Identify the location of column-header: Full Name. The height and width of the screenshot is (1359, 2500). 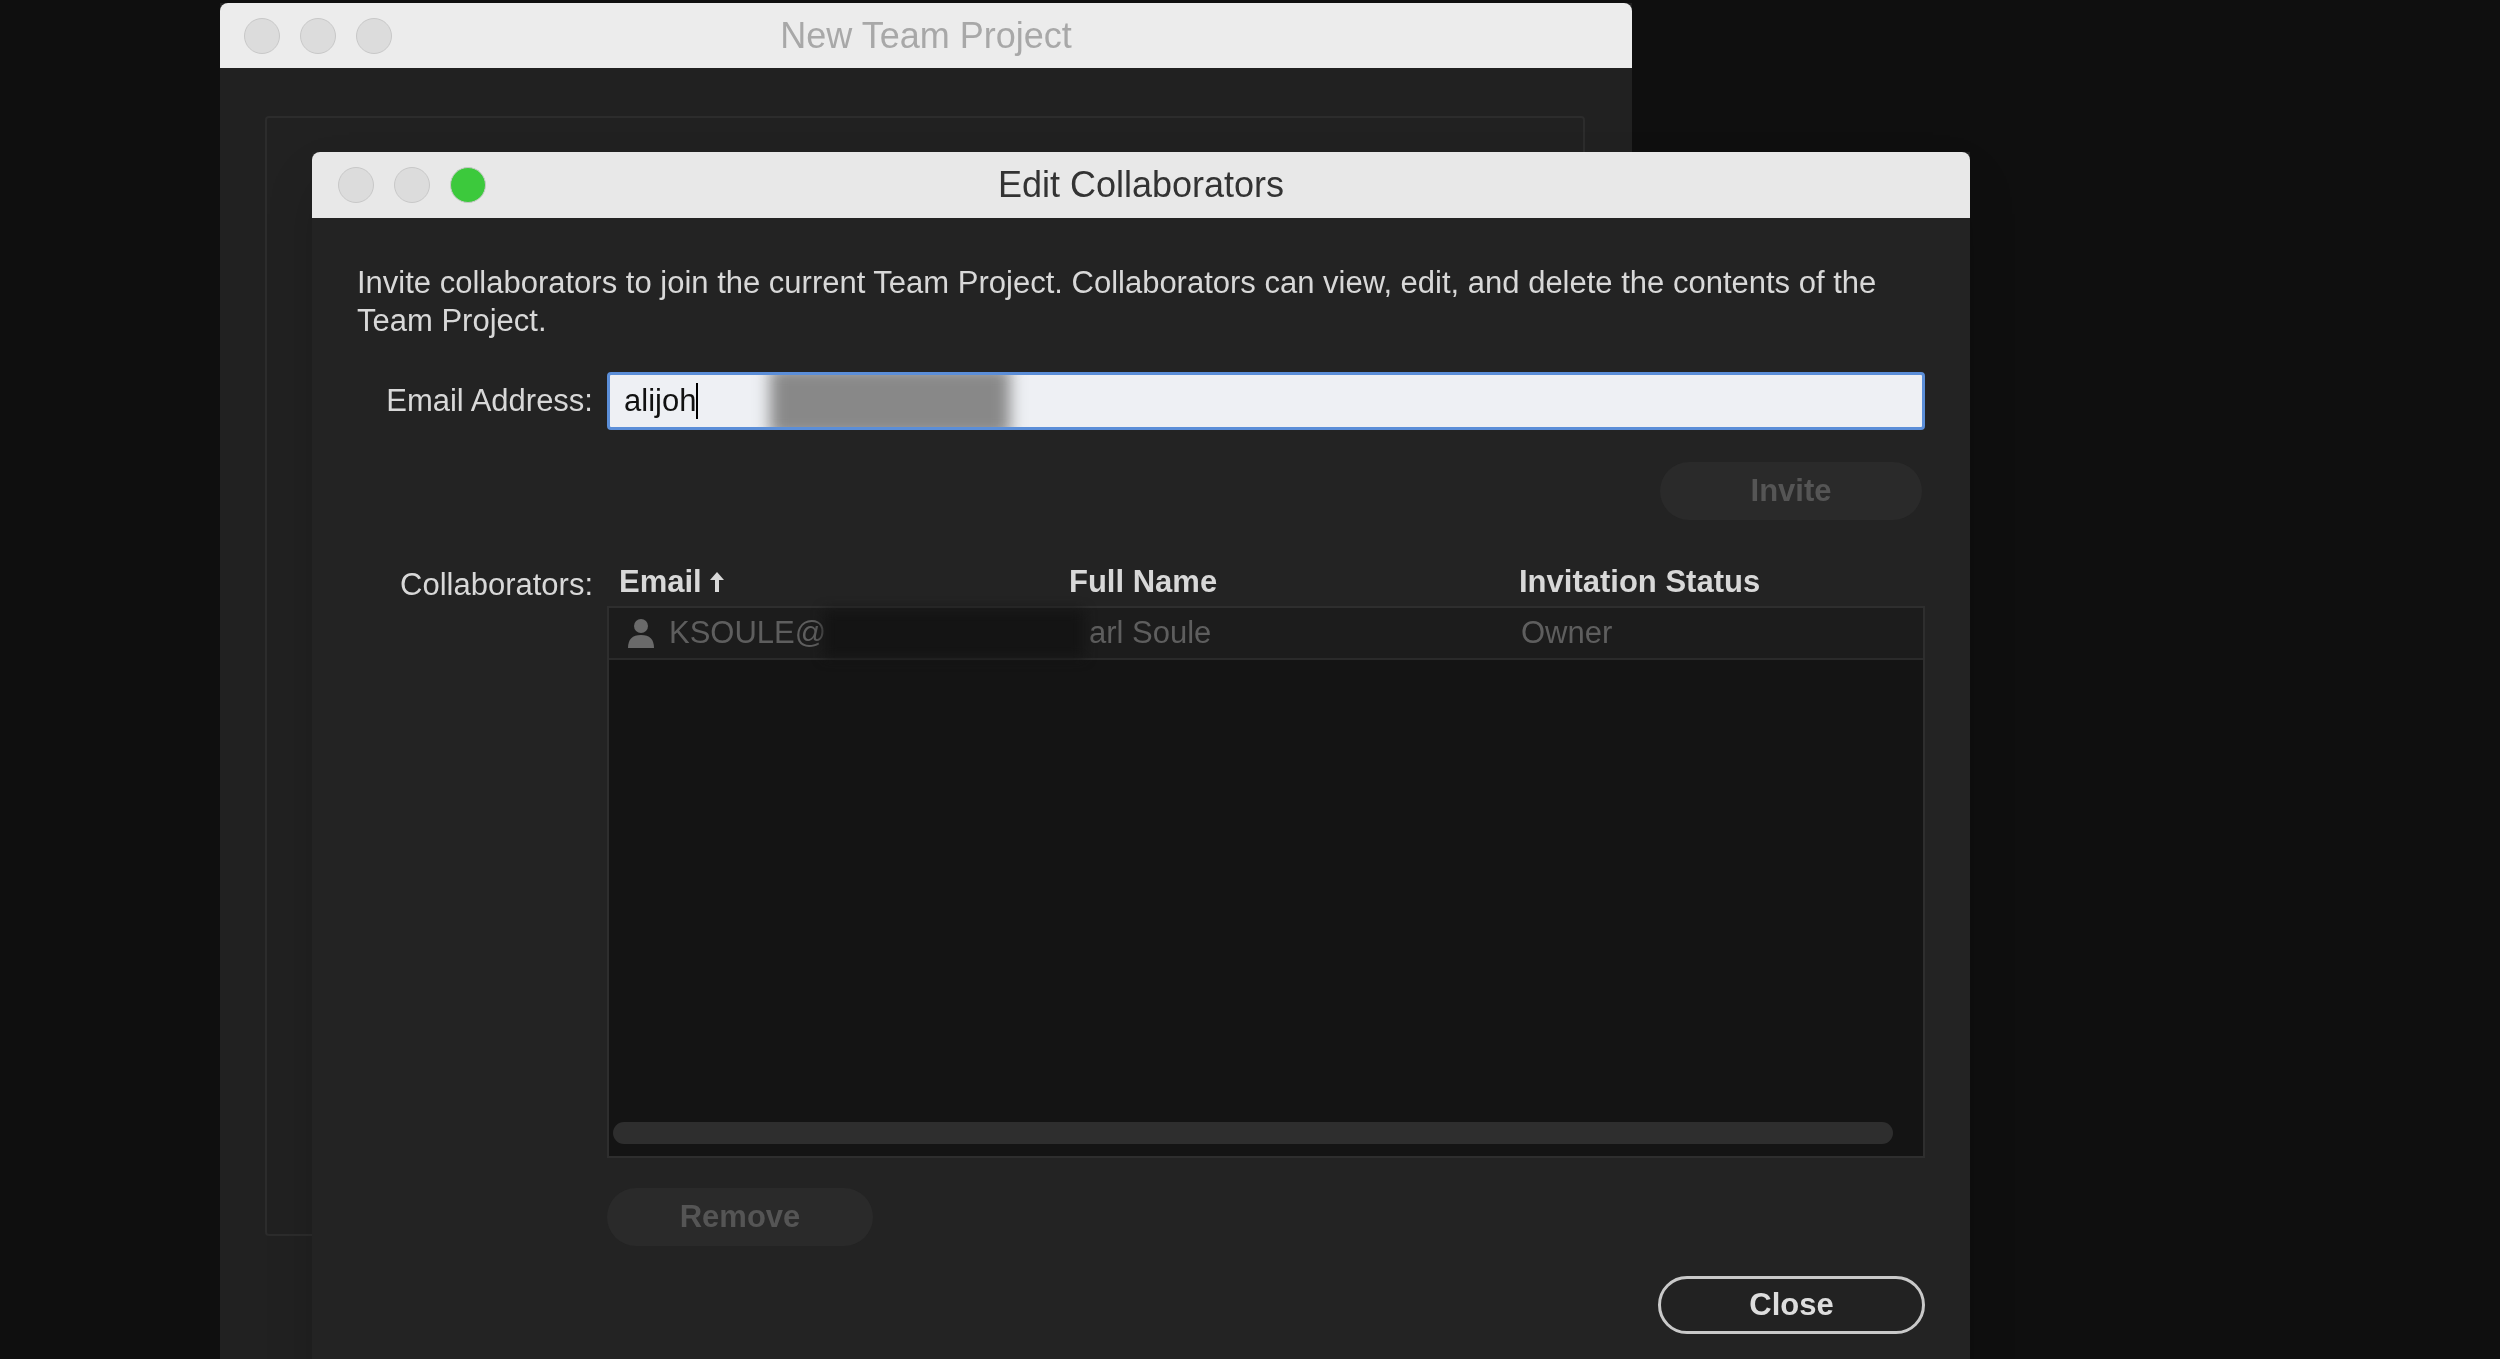
(1143, 582).